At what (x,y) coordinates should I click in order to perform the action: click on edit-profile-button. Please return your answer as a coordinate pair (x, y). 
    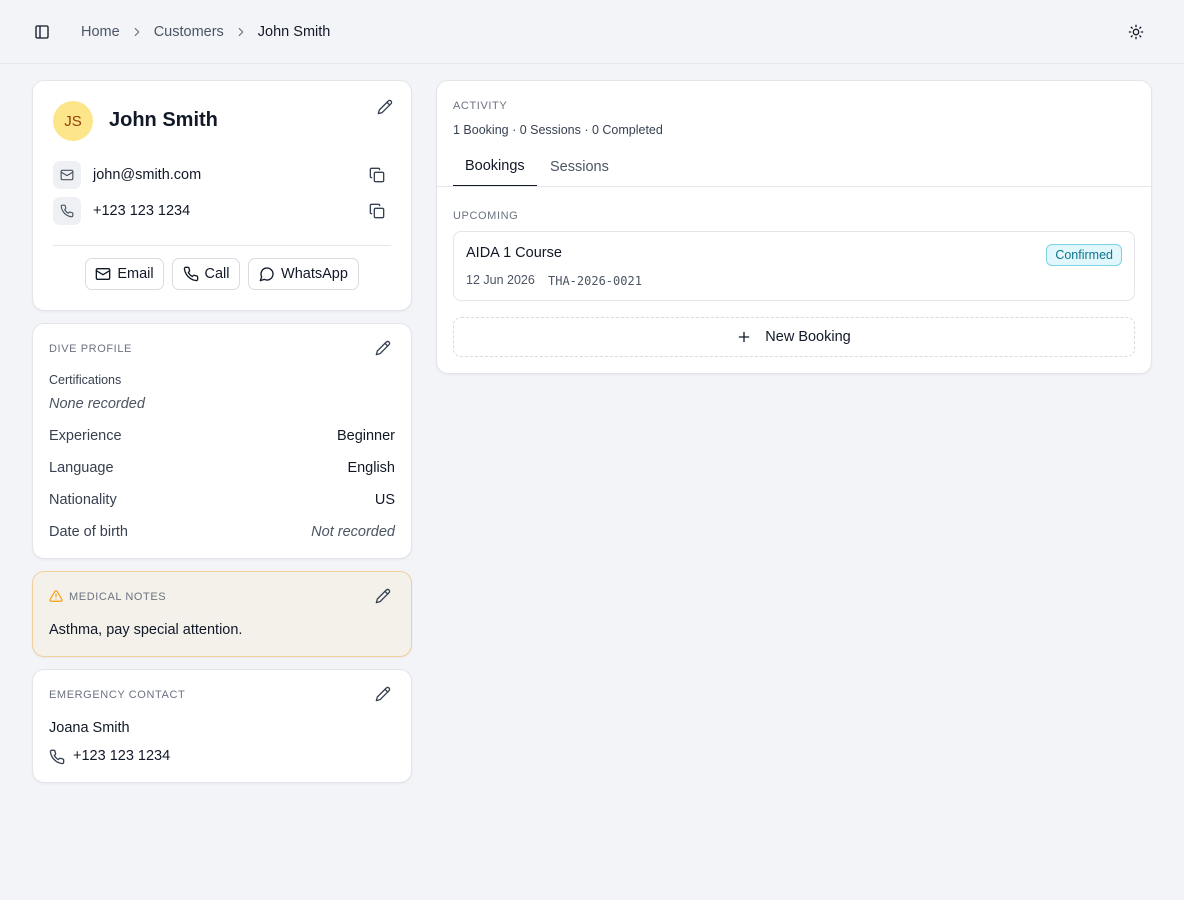
    Looking at the image, I should click on (385, 107).